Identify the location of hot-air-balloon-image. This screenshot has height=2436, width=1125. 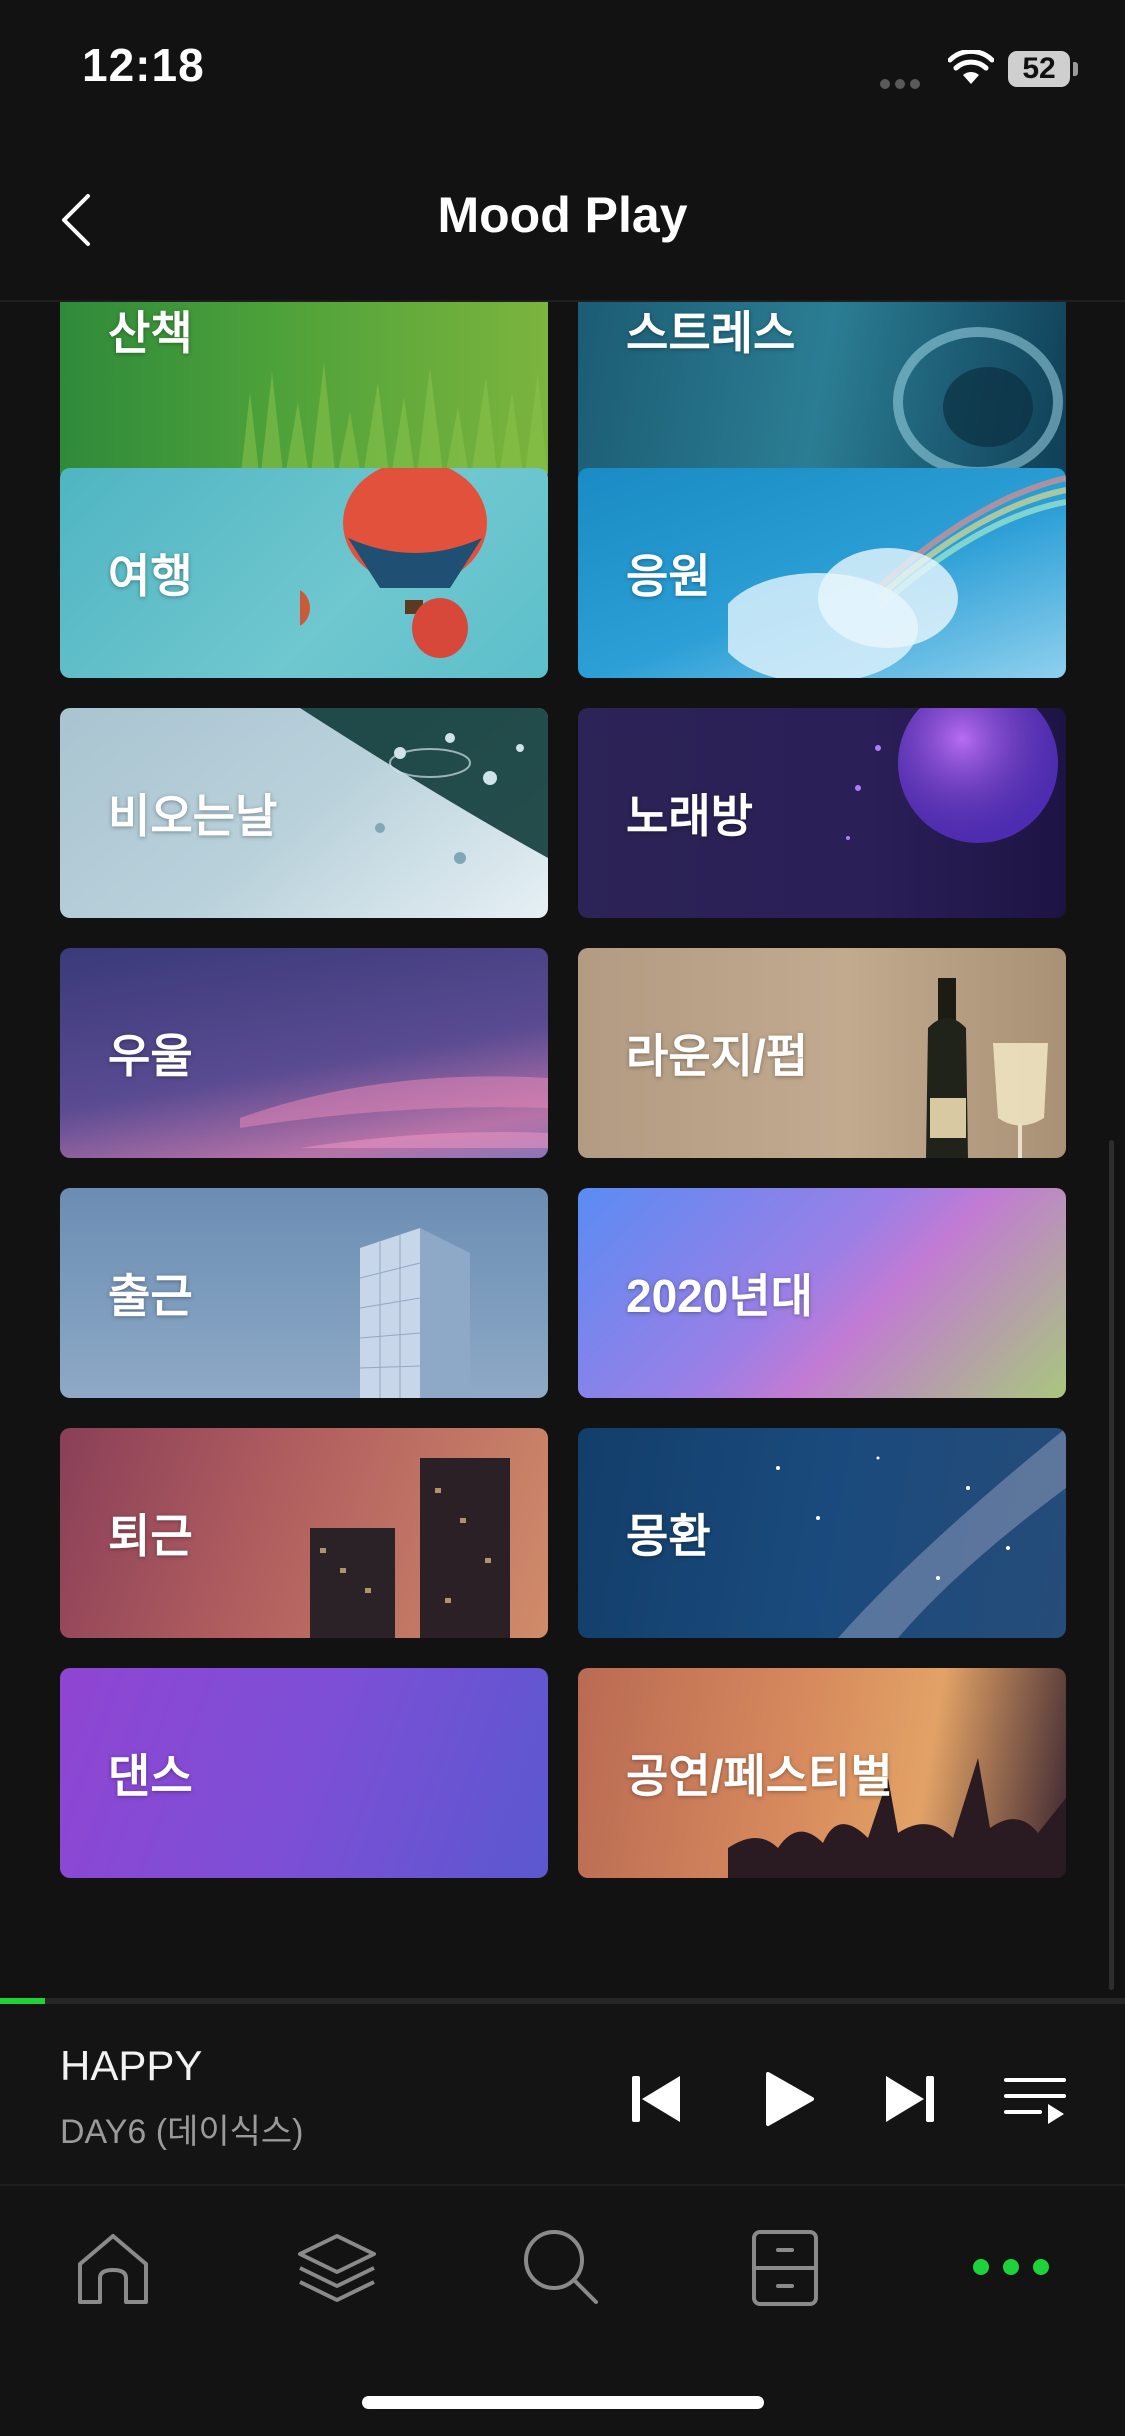
(393, 563).